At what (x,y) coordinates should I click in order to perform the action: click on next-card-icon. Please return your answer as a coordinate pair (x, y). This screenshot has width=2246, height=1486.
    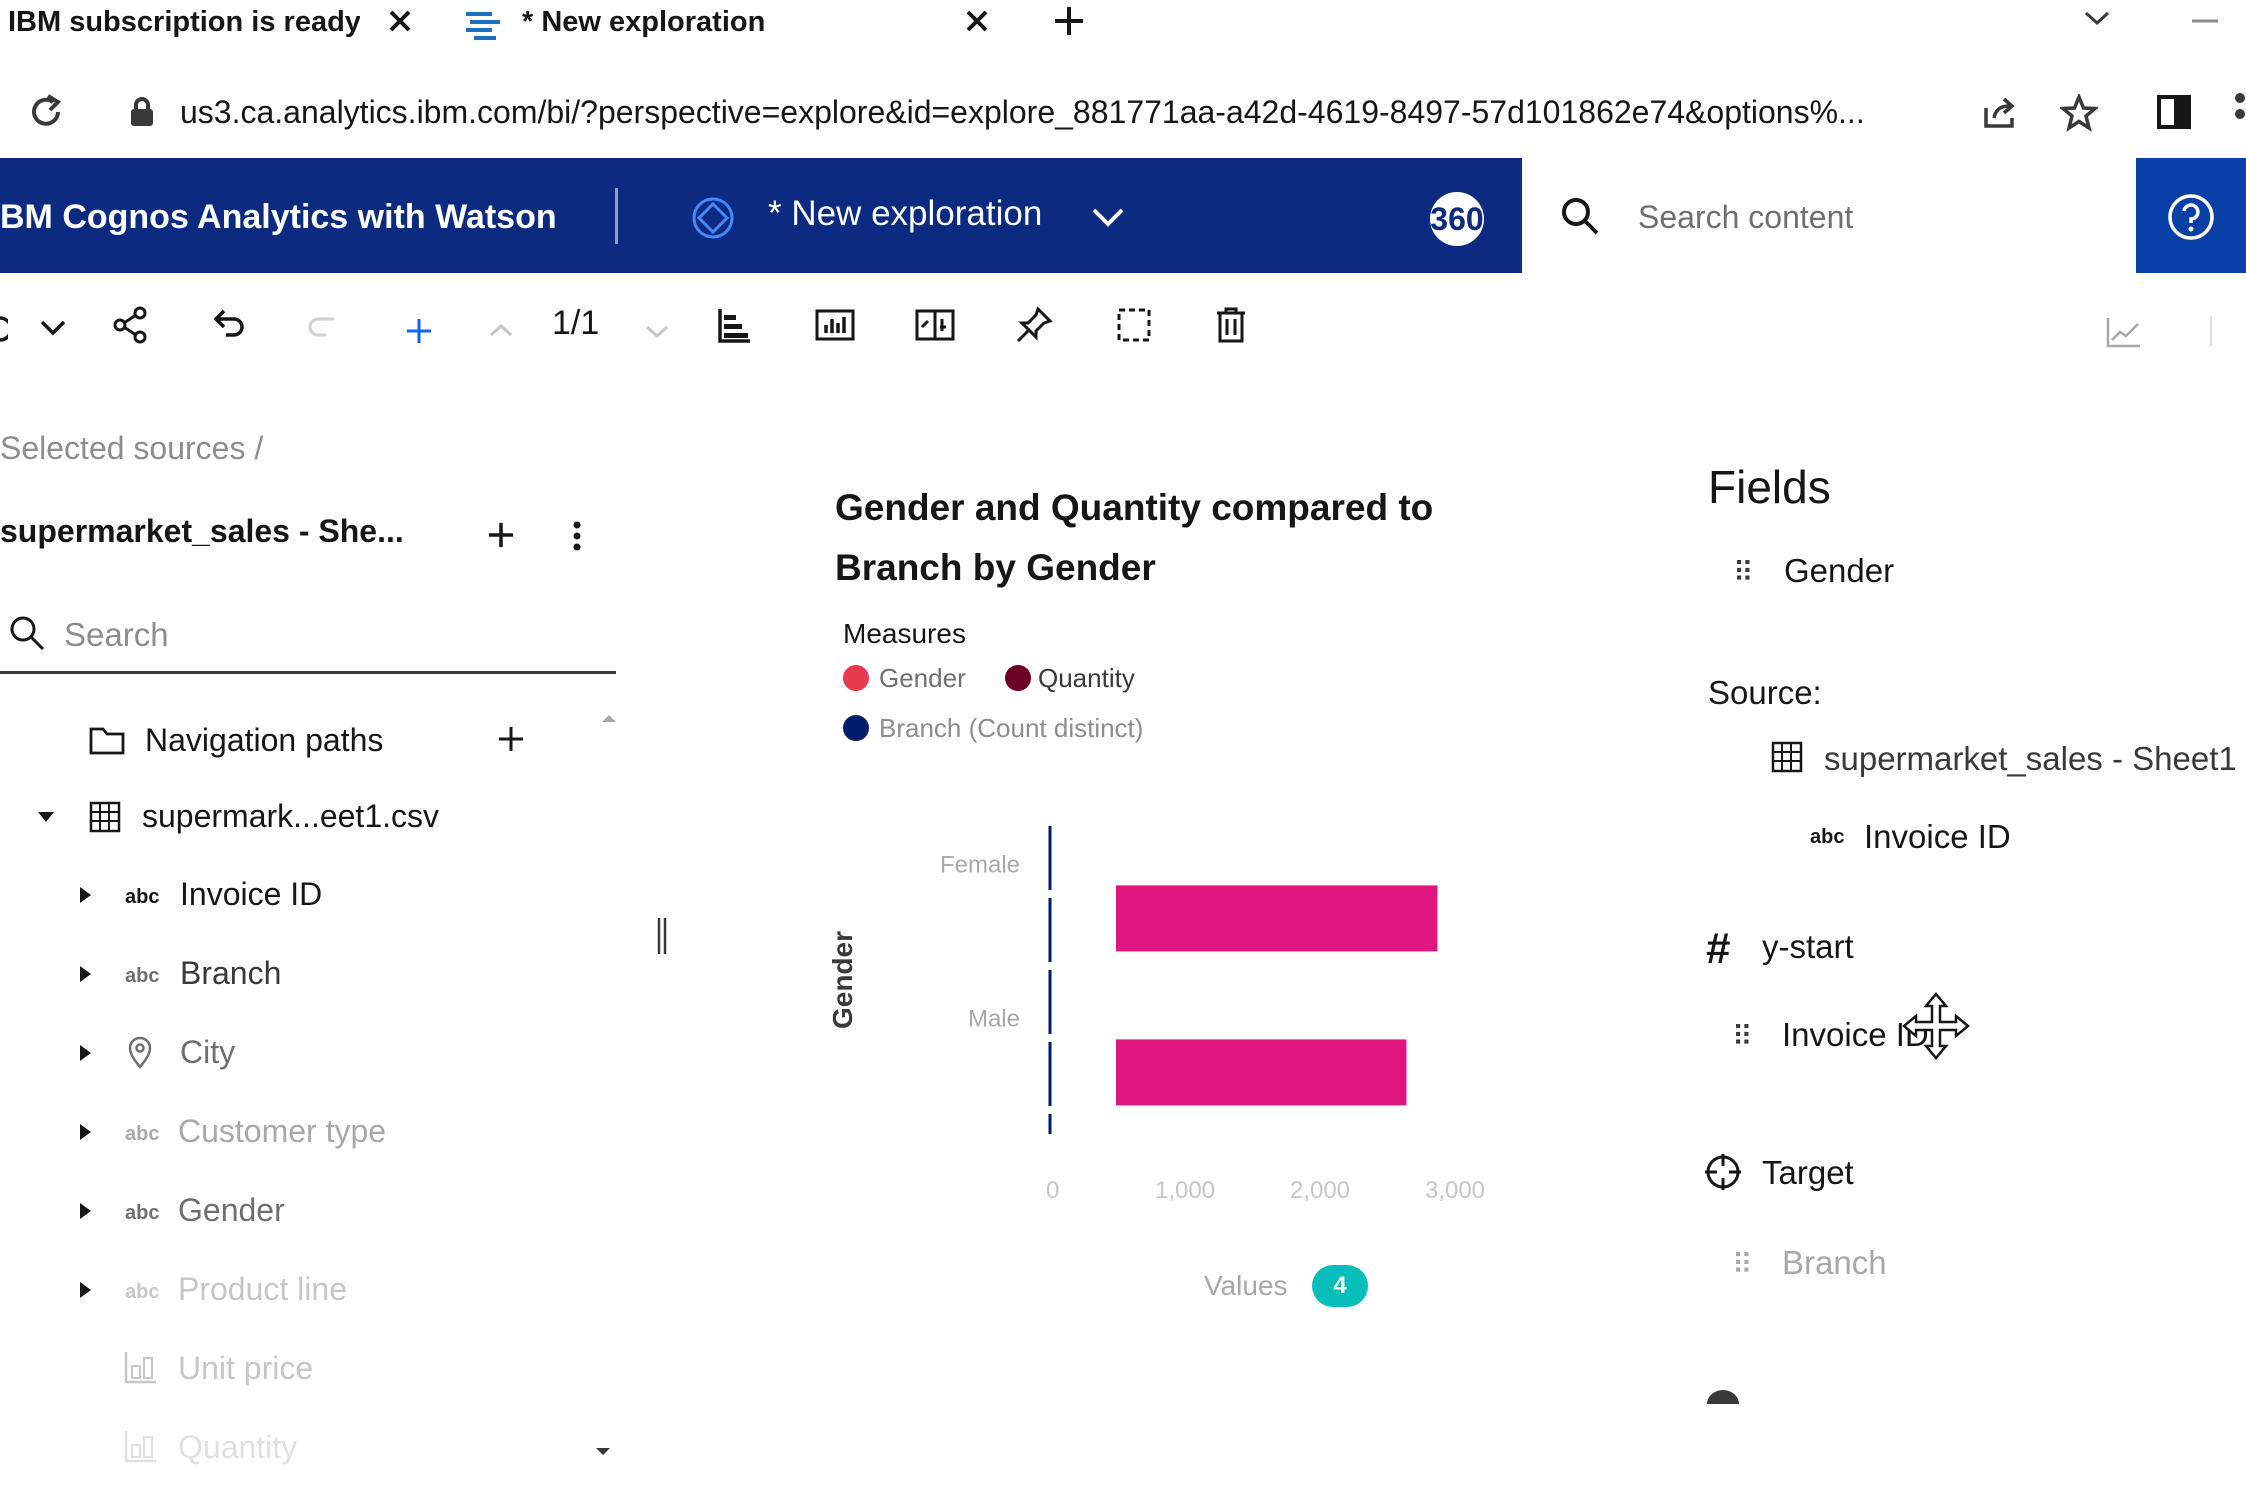
    Looking at the image, I should click on (657, 332).